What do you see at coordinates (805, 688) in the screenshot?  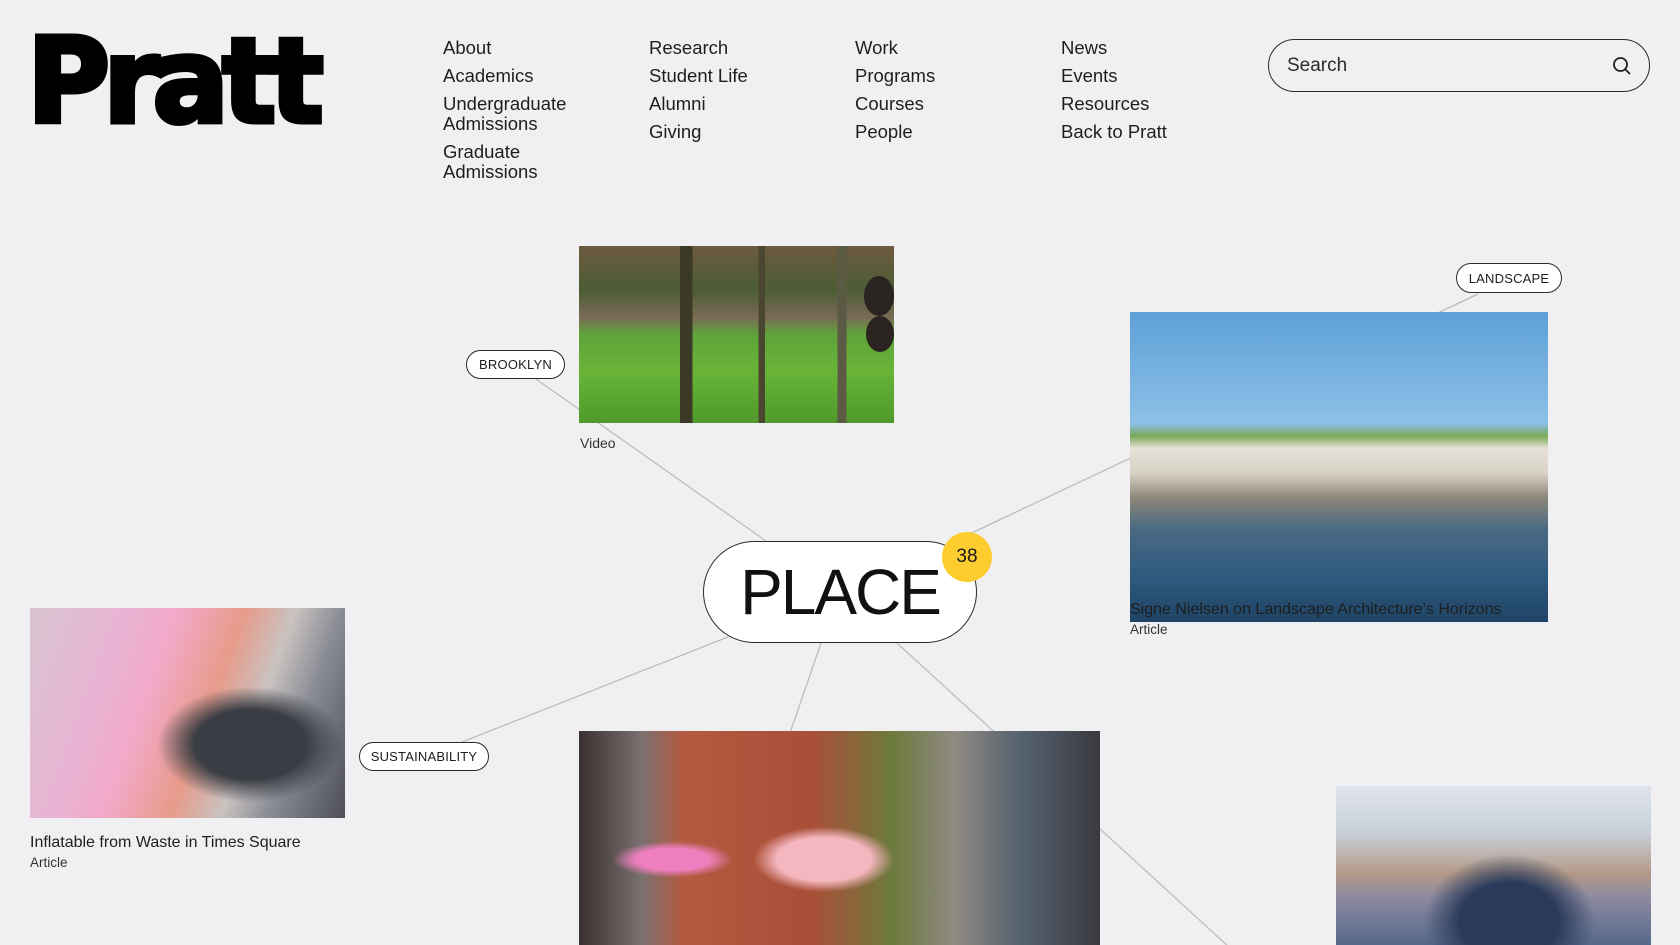 I see `connector-fashion` at bounding box center [805, 688].